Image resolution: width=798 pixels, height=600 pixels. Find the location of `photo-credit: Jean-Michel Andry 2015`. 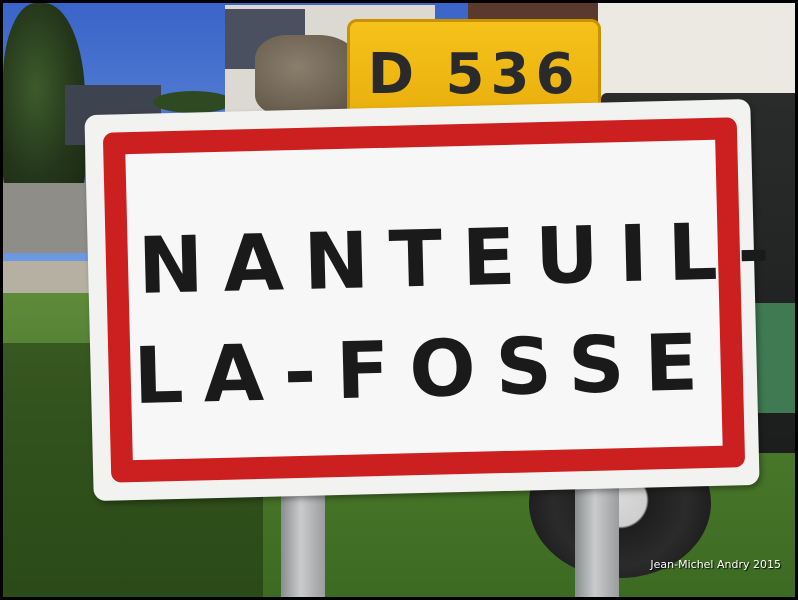

photo-credit: Jean-Michel Andry 2015 is located at coordinates (715, 564).